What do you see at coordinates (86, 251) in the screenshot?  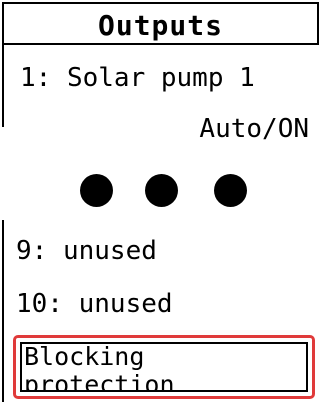 I see `output-entry-9: 9: unused` at bounding box center [86, 251].